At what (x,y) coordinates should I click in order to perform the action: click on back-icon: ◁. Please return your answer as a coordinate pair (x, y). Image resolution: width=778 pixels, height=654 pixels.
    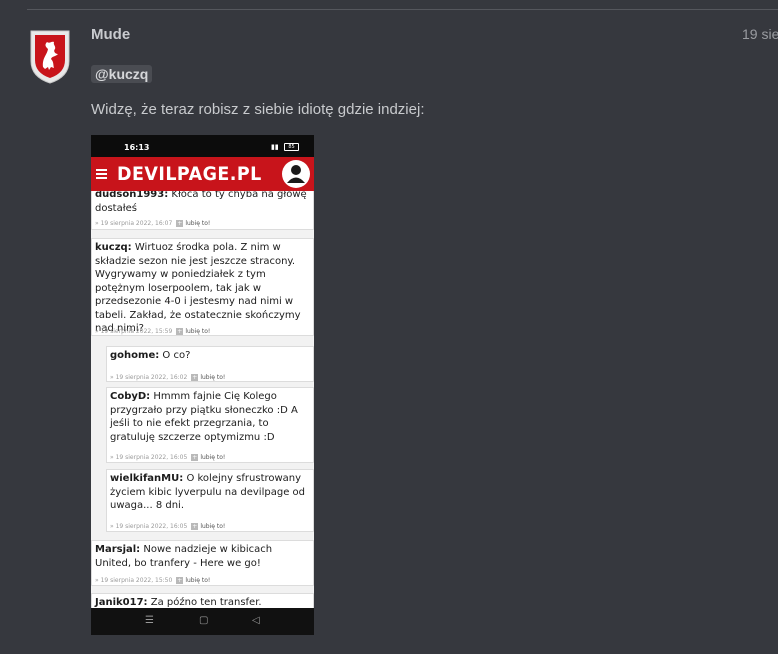
    Looking at the image, I should click on (256, 620).